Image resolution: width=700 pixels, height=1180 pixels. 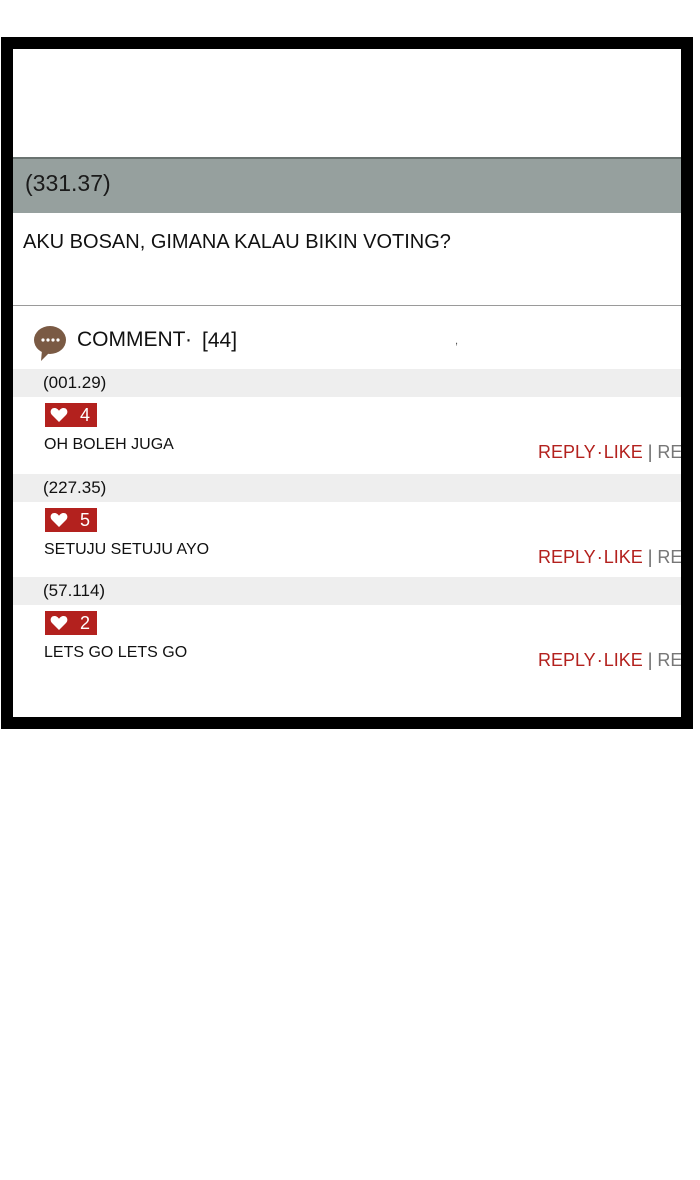 What do you see at coordinates (347, 185) in the screenshot?
I see `post-header: (331.37)` at bounding box center [347, 185].